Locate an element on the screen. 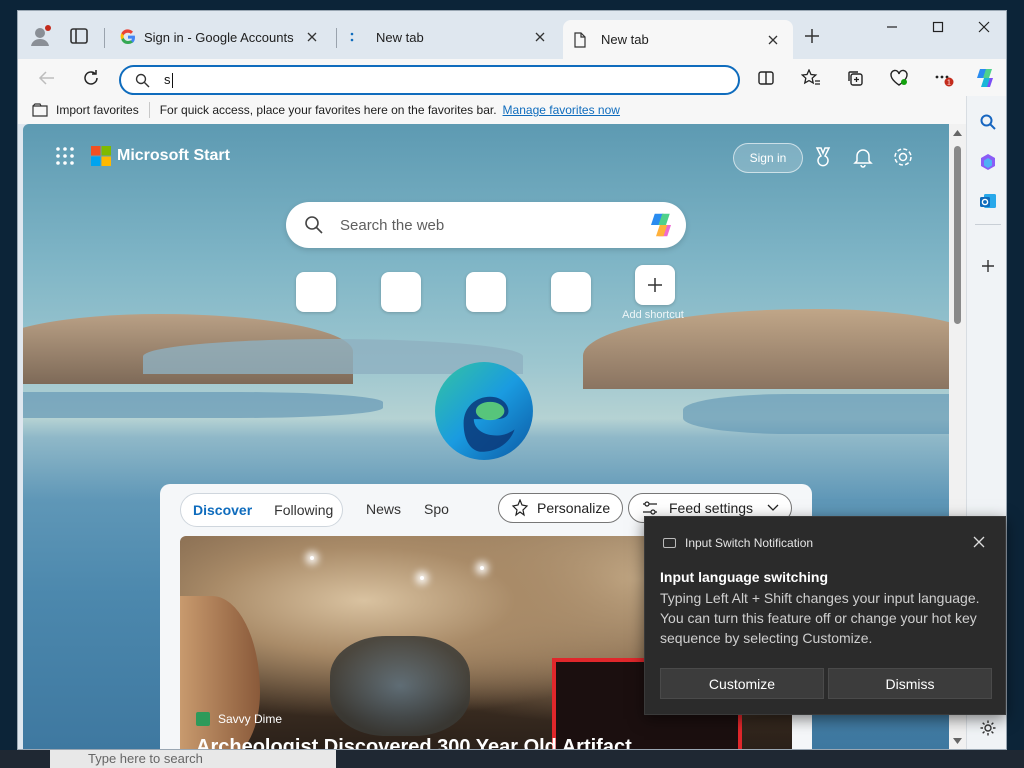 The height and width of the screenshot is (768, 1024). notification-title: Input language switching is located at coordinates (744, 577).